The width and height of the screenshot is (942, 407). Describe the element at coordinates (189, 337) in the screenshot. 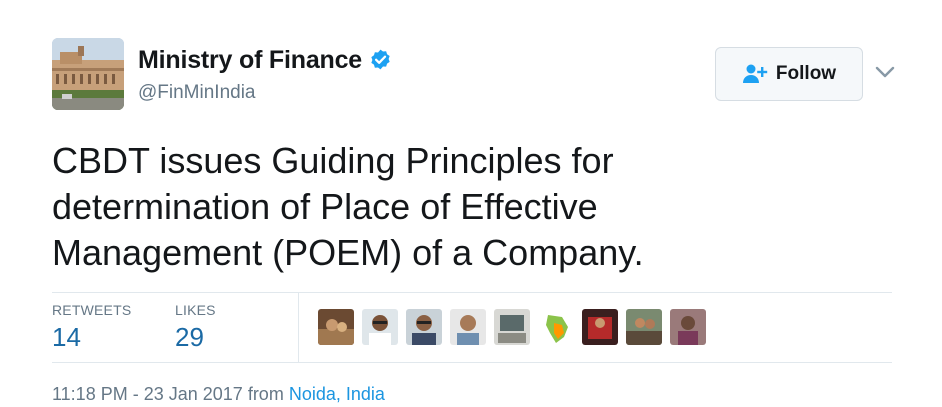

I see `likes-count: 29` at that location.